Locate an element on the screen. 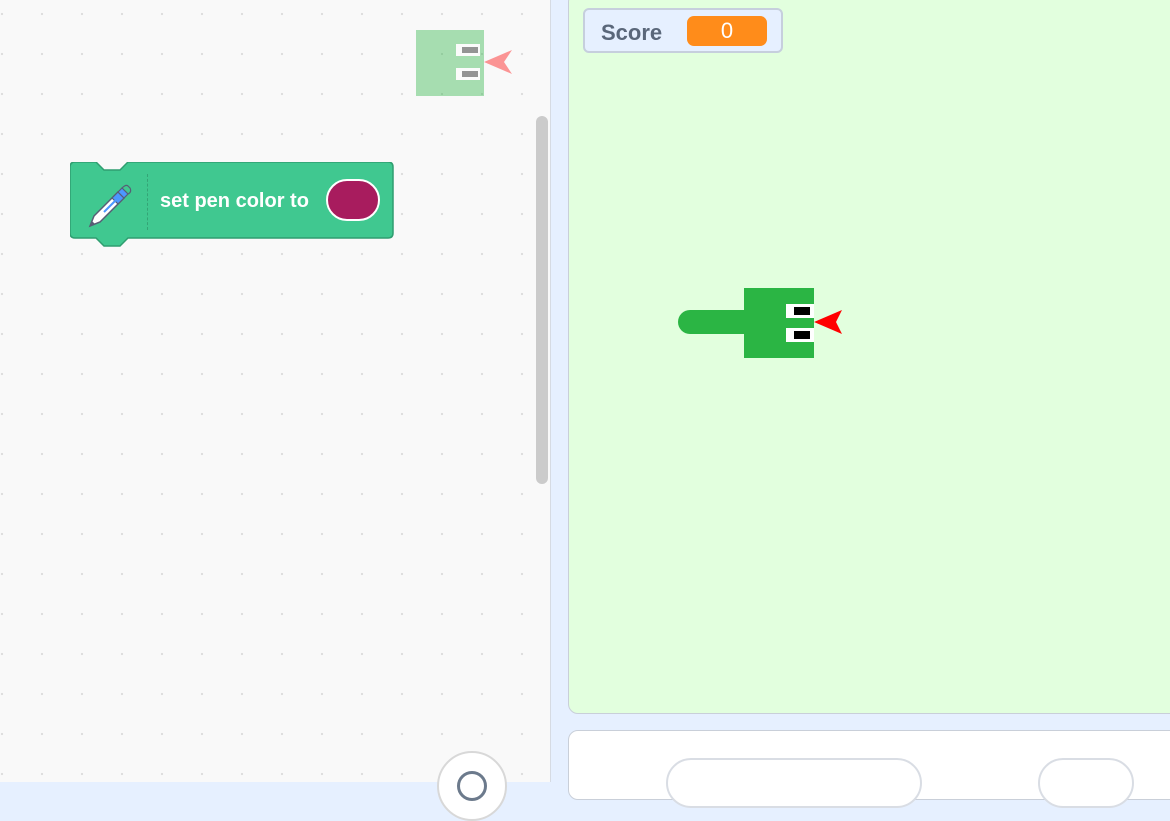  zoom-in-icon is located at coordinates (472, 786).